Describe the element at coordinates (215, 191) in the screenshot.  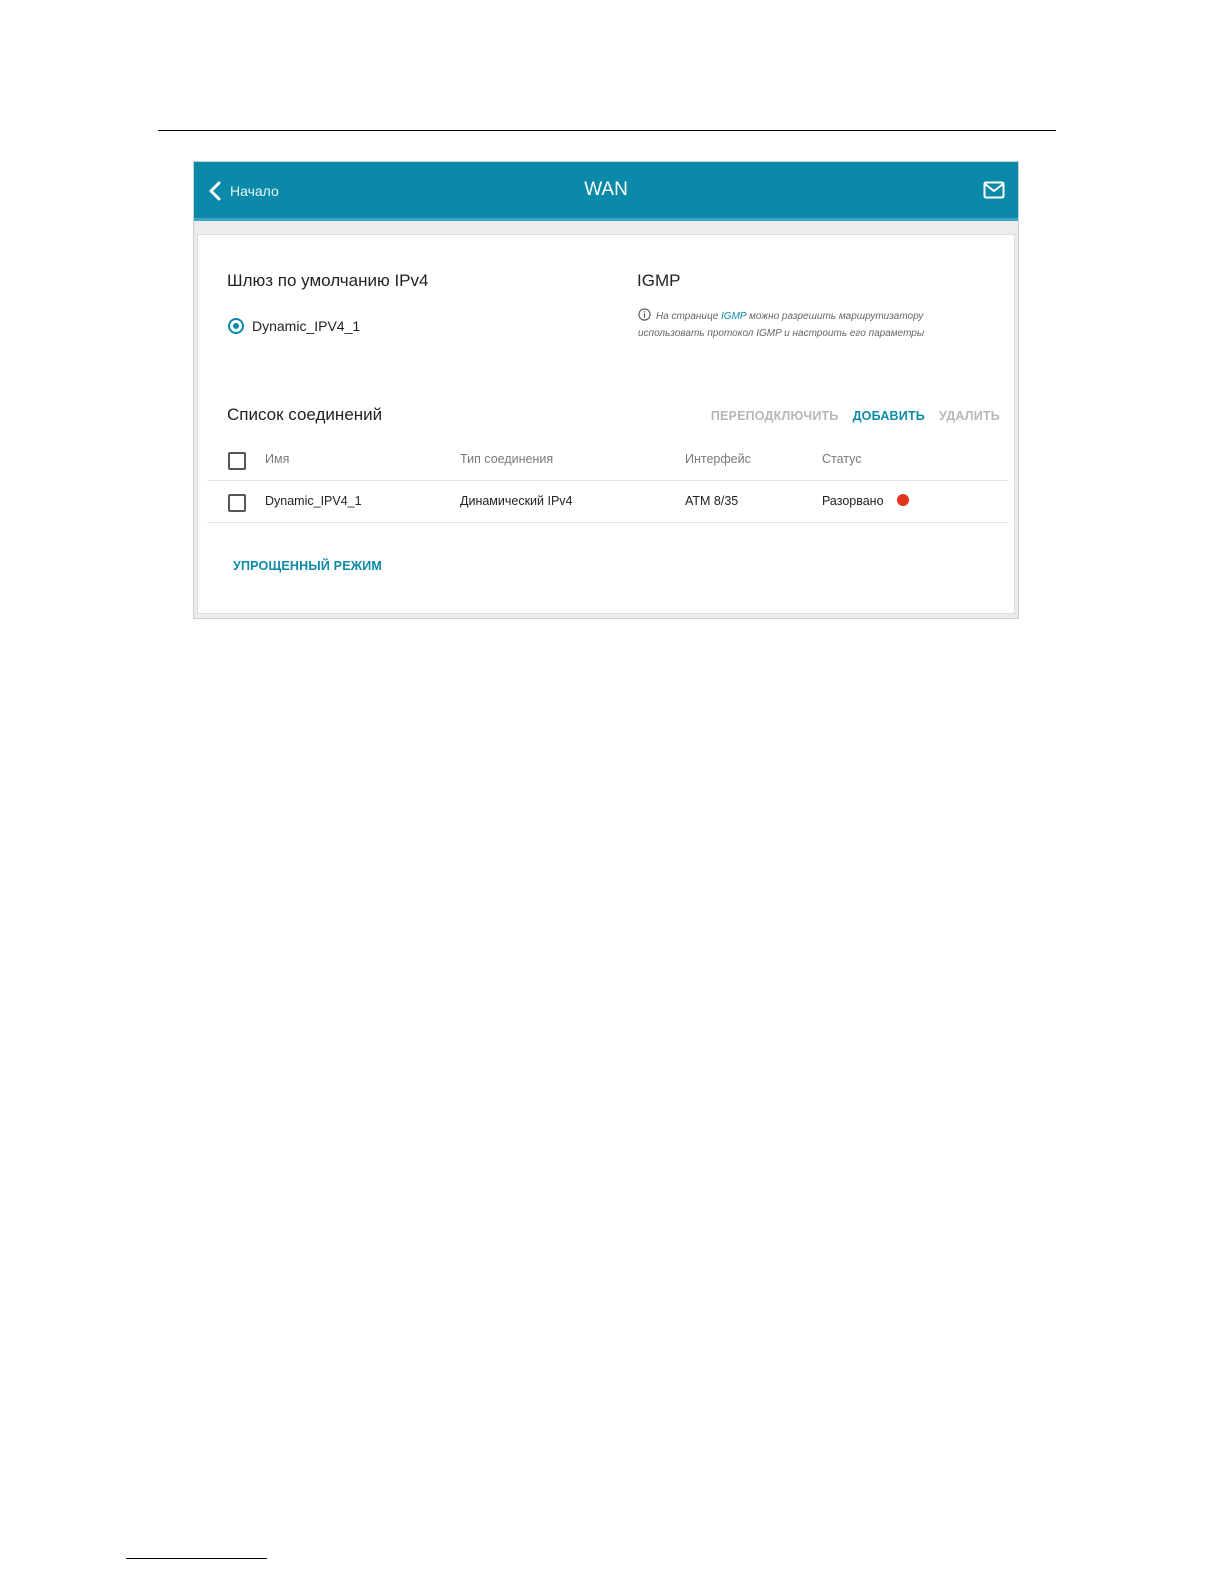
I see `chevron-left-icon` at that location.